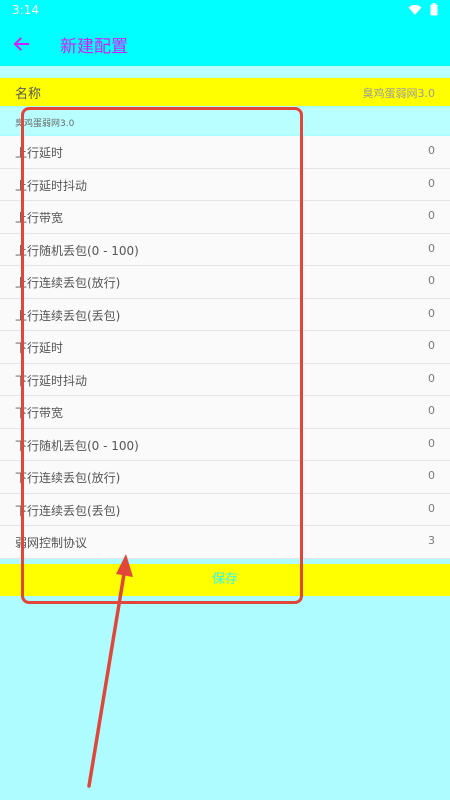 This screenshot has height=800, width=450. Describe the element at coordinates (68, 478) in the screenshot. I see `item-label: 下行连续丢包(放行)` at that location.